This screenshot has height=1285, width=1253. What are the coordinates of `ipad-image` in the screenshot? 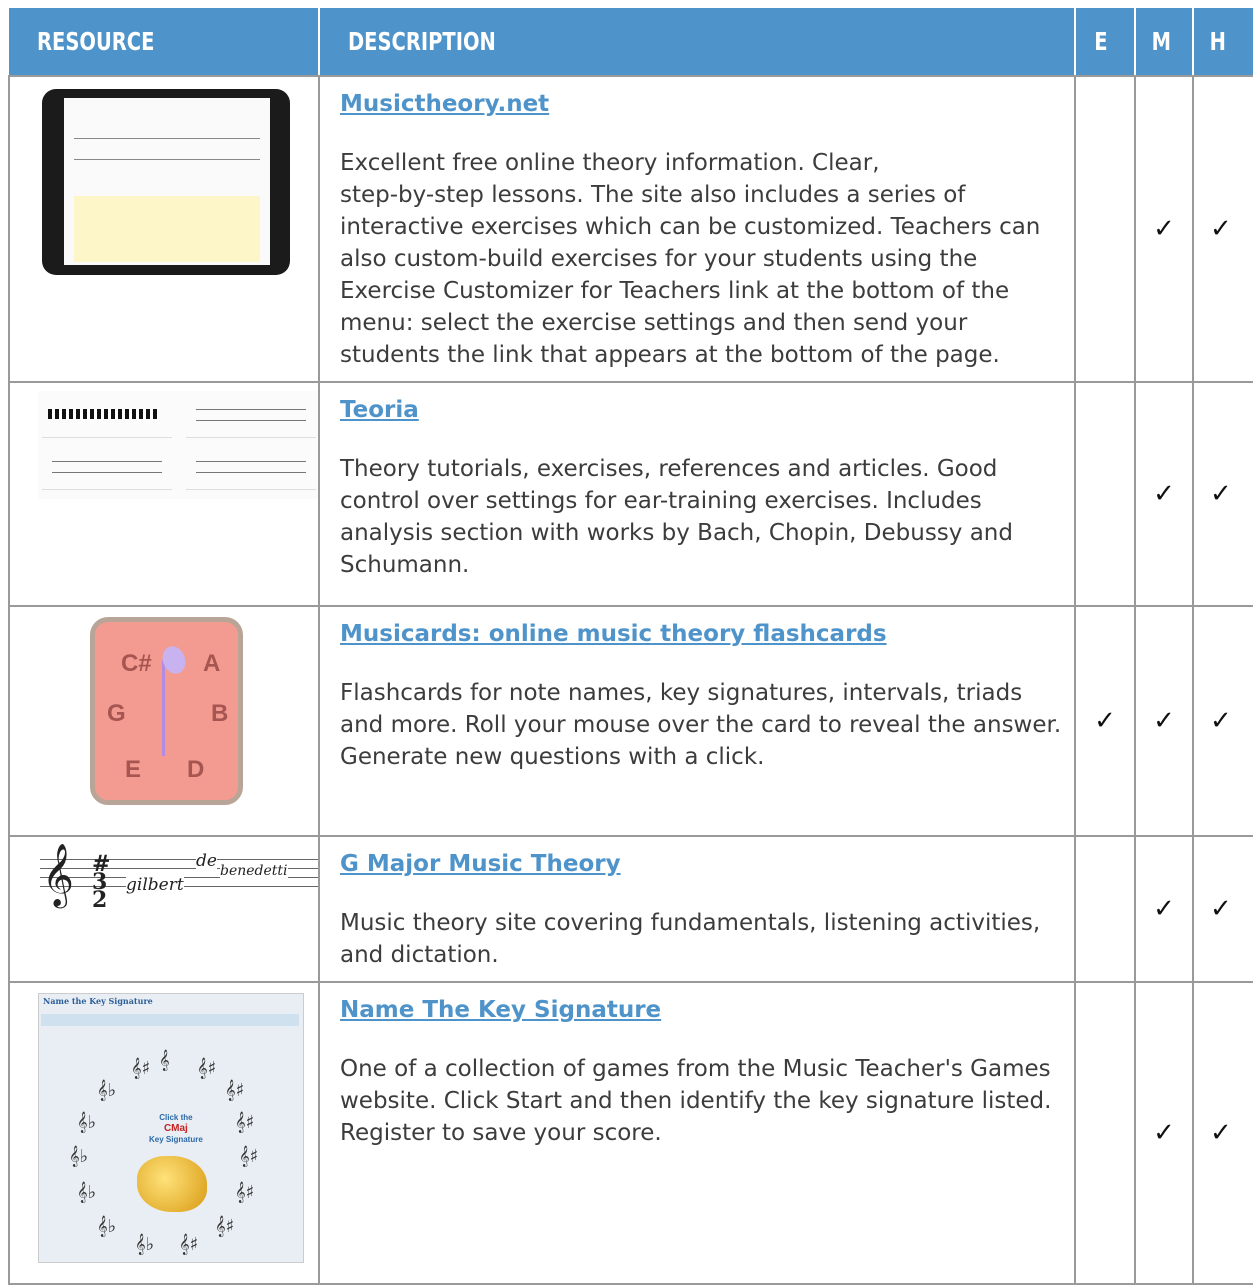 It's located at (166, 182).